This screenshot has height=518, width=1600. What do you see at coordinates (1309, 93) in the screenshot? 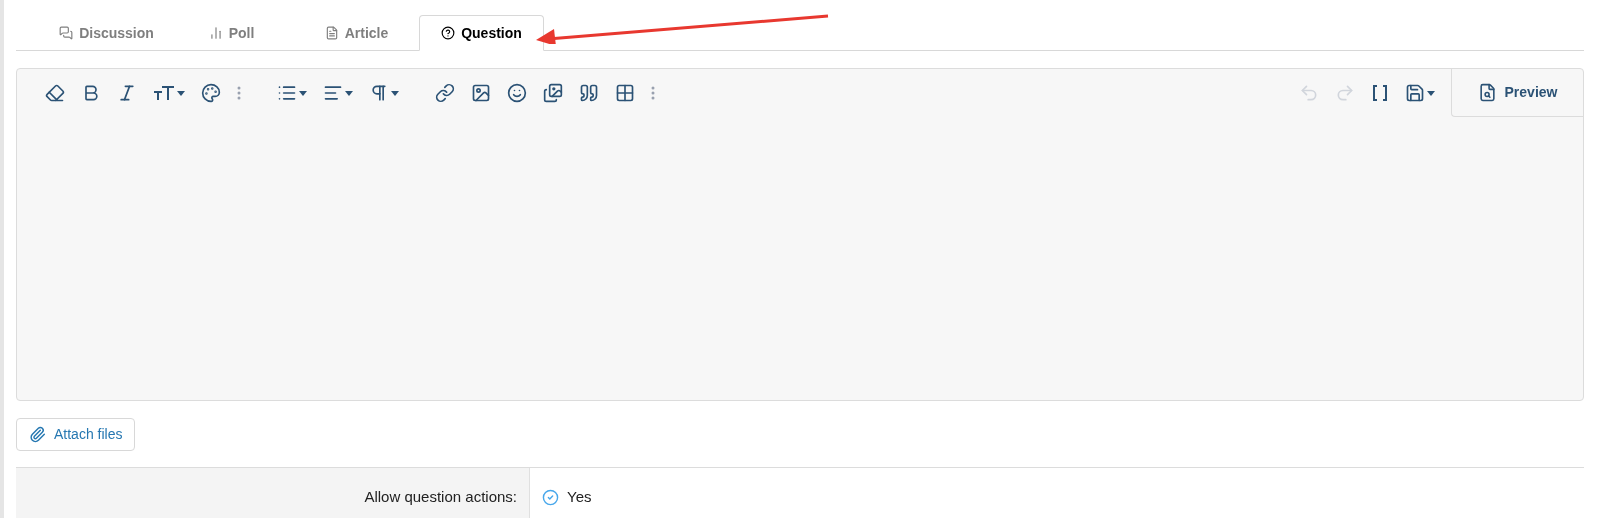
I see `undo-icon` at bounding box center [1309, 93].